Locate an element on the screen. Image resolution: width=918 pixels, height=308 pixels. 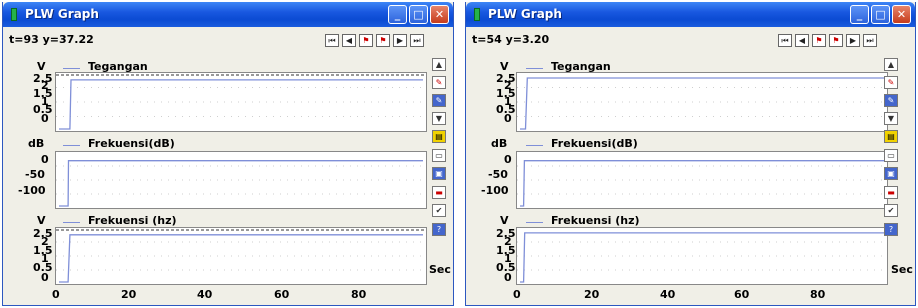
plot-3-legend-line is located at coordinates (534, 222).